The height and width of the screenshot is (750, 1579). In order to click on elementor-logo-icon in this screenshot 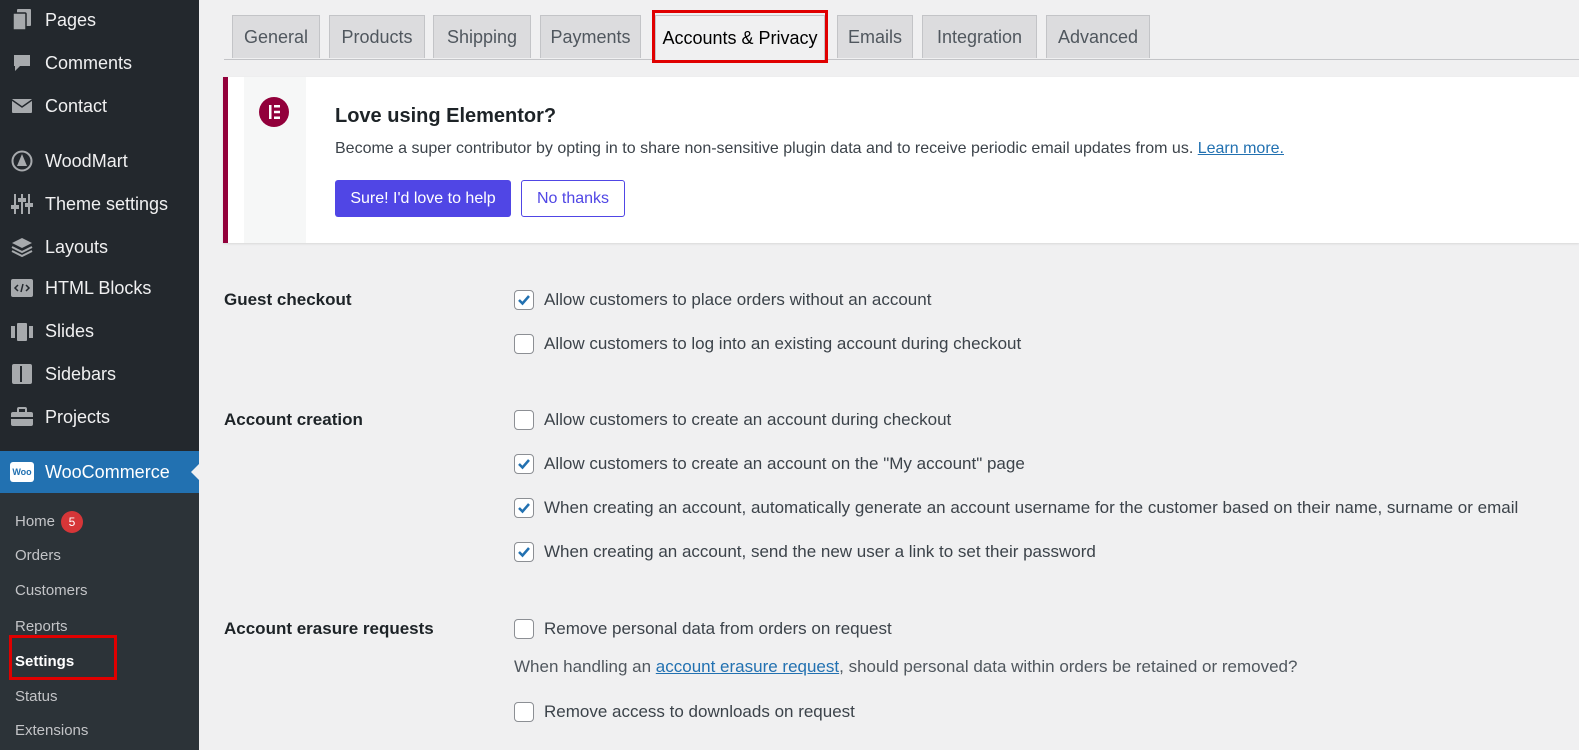, I will do `click(274, 112)`.